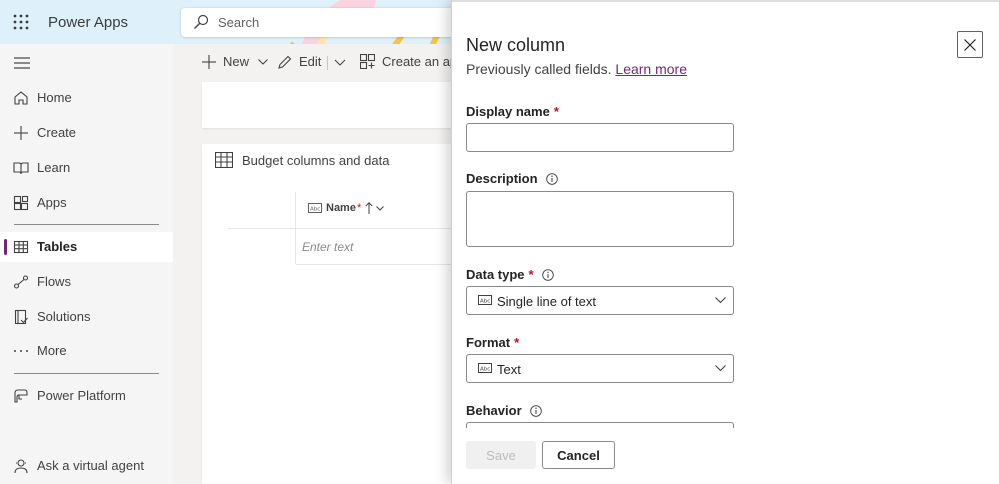  What do you see at coordinates (5, 247) in the screenshot?
I see `selection-indicator` at bounding box center [5, 247].